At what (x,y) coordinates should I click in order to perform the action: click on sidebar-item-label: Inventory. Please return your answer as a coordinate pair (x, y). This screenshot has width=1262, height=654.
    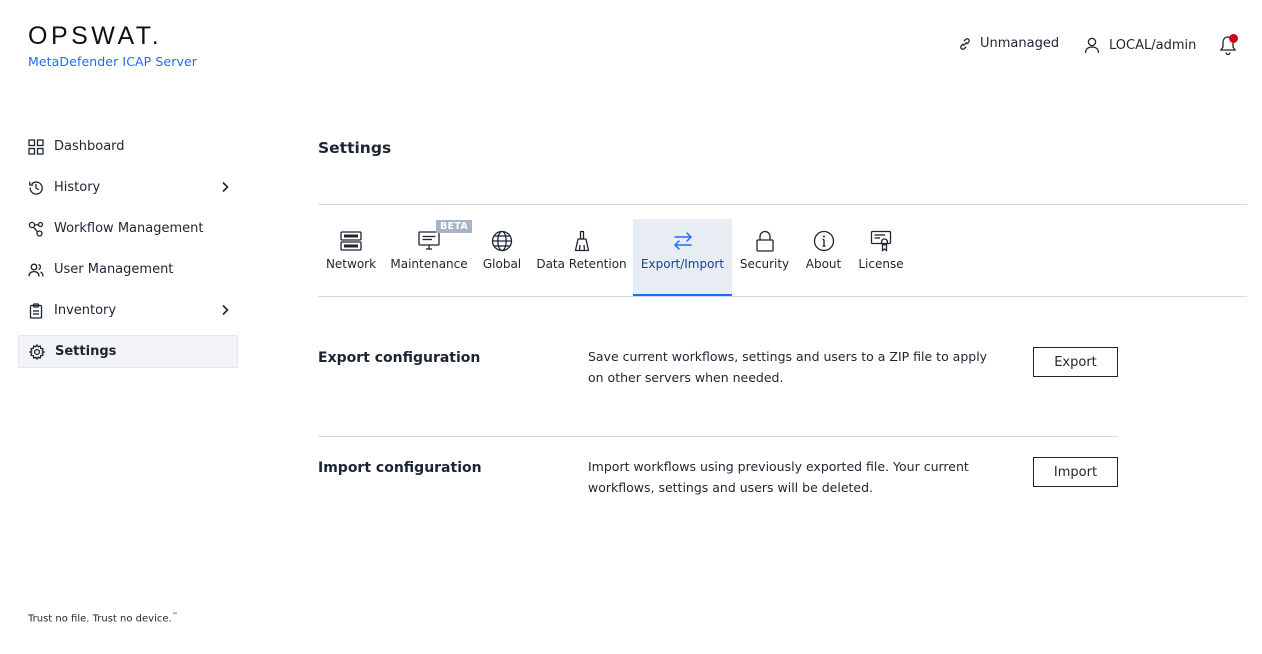
    Looking at the image, I should click on (85, 310).